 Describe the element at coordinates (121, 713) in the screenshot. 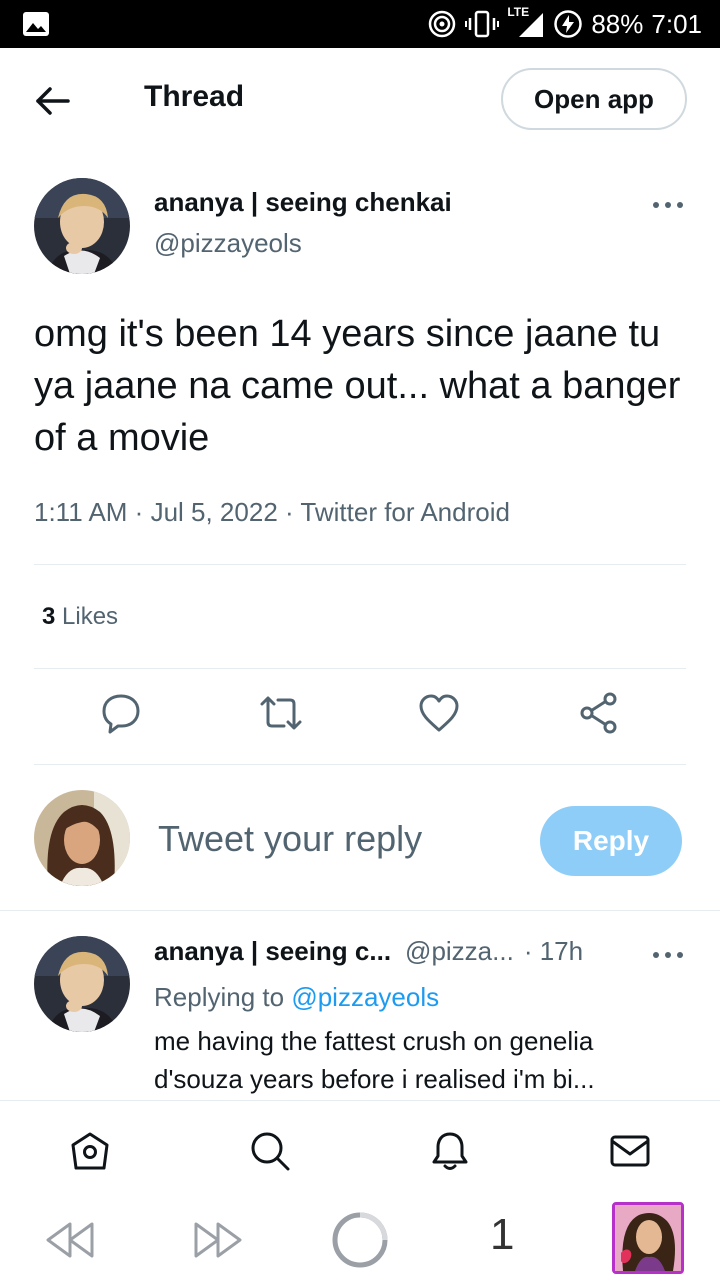

I see `reply-icon` at that location.